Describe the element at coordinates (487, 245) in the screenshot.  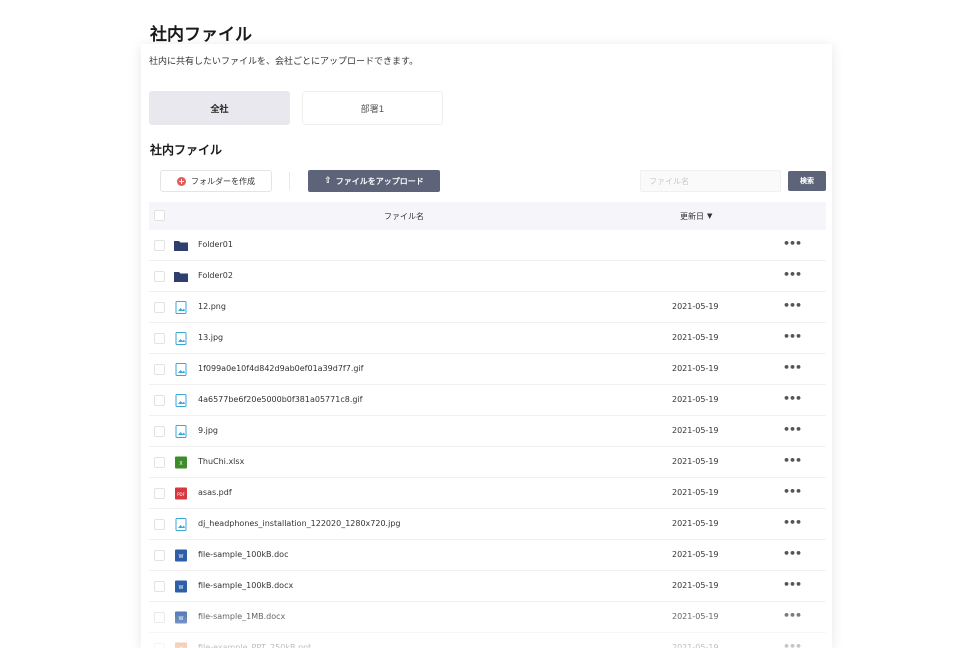
I see `table-row: Folder01 •••` at that location.